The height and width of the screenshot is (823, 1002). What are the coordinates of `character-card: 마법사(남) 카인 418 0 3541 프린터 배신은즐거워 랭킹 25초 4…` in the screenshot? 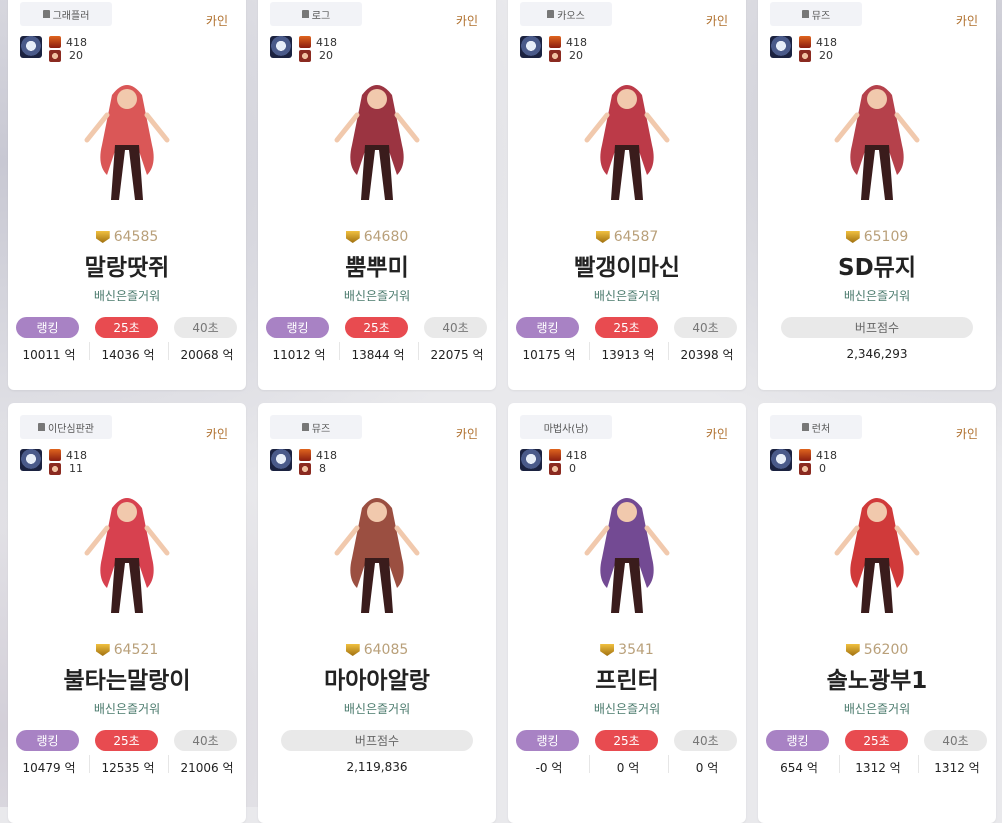 It's located at (627, 613).